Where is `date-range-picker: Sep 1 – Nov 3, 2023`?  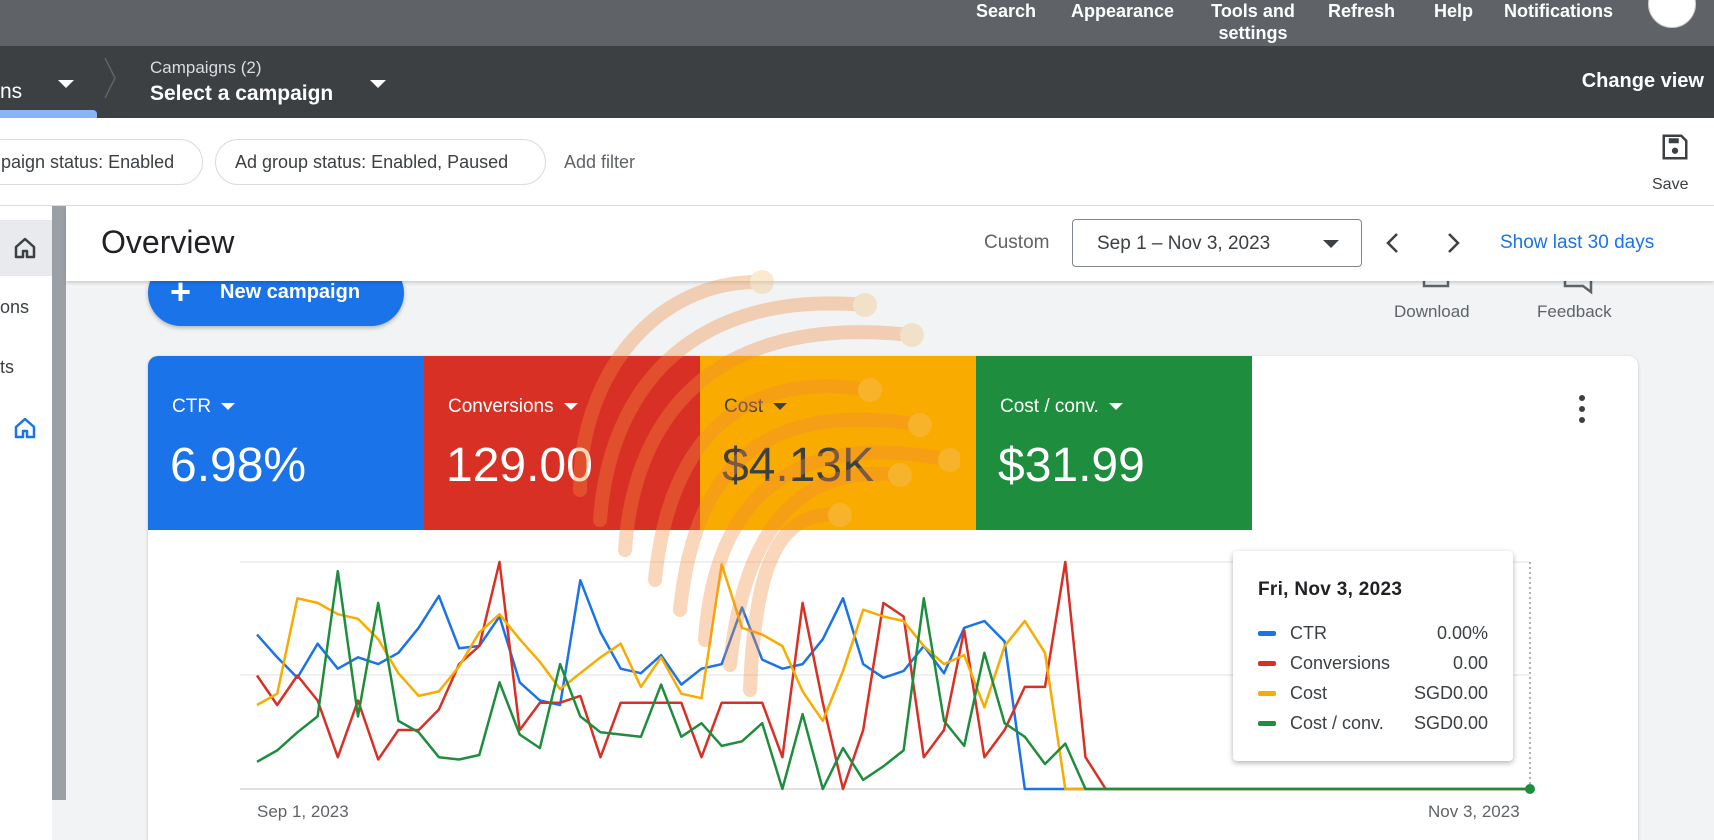
date-range-picker: Sep 1 – Nov 3, 2023 is located at coordinates (1217, 243).